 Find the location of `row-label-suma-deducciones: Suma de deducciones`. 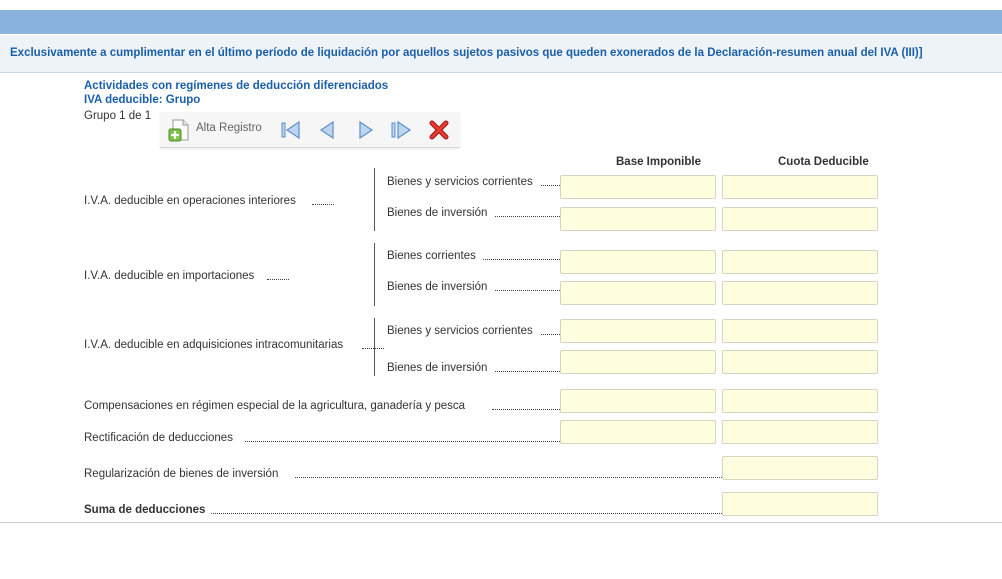

row-label-suma-deducciones: Suma de deducciones is located at coordinates (145, 510).